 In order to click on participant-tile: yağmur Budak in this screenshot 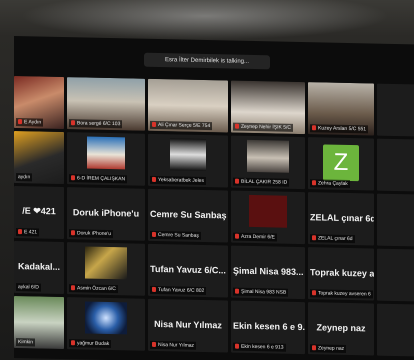, I will do `click(106, 324)`.